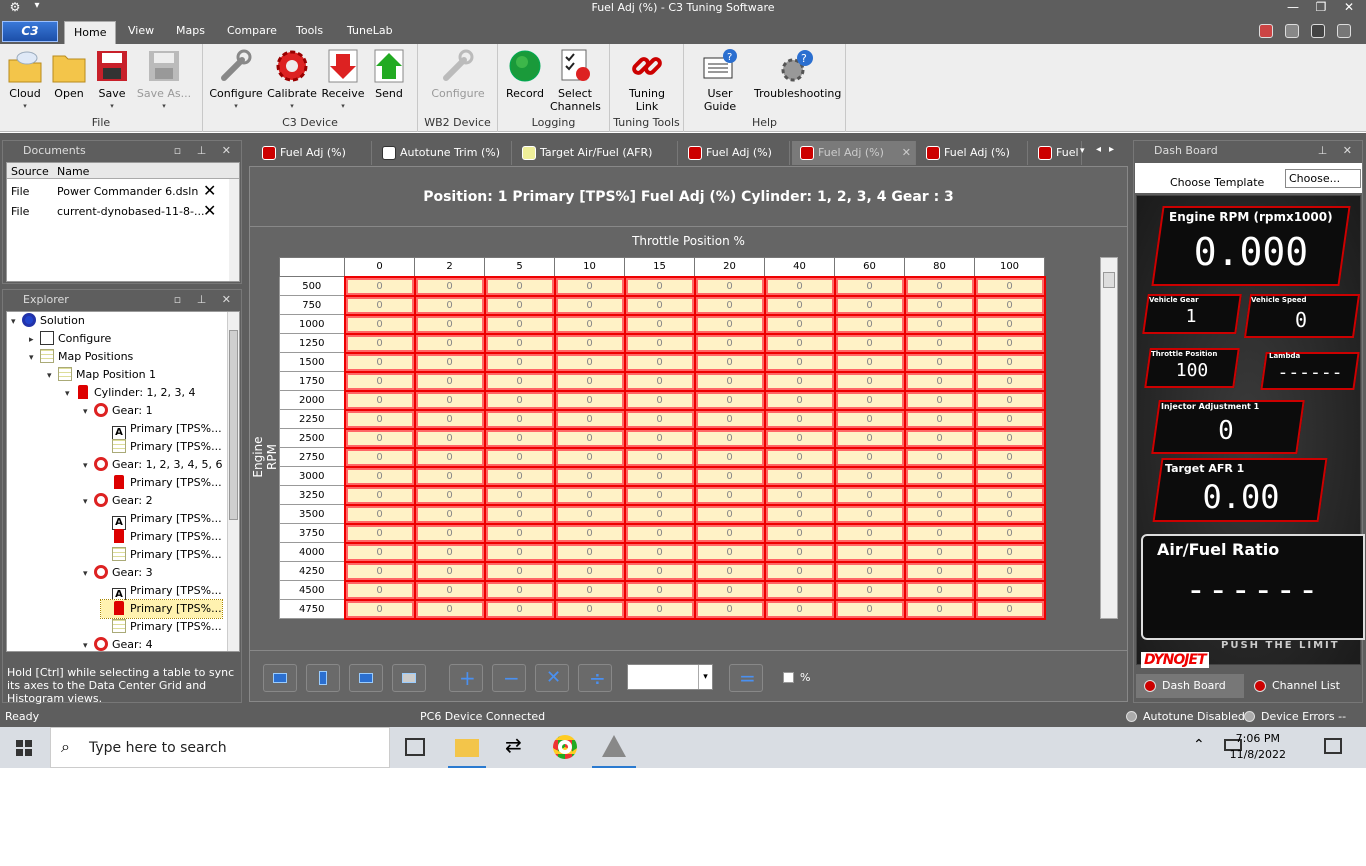  What do you see at coordinates (112, 80) in the screenshot?
I see `save-button: Save ▾` at bounding box center [112, 80].